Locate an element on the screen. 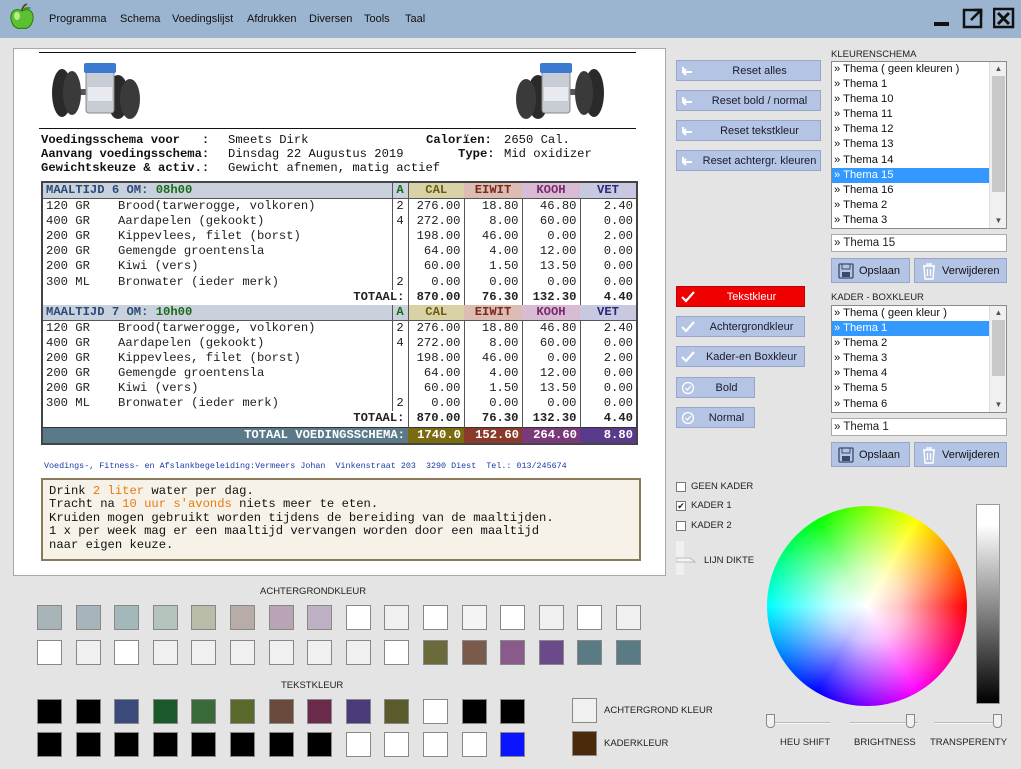 The width and height of the screenshot is (1021, 769). menu-programma: Programma is located at coordinates (77, 19).